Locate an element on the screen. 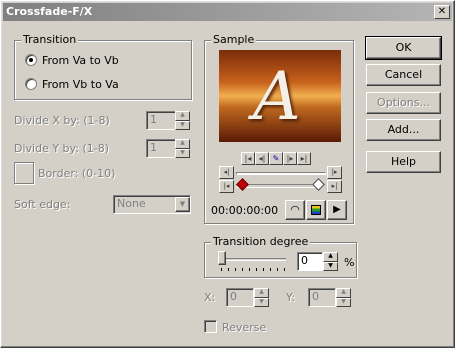 The width and height of the screenshot is (455, 348). degree-slider-track is located at coordinates (253, 259).